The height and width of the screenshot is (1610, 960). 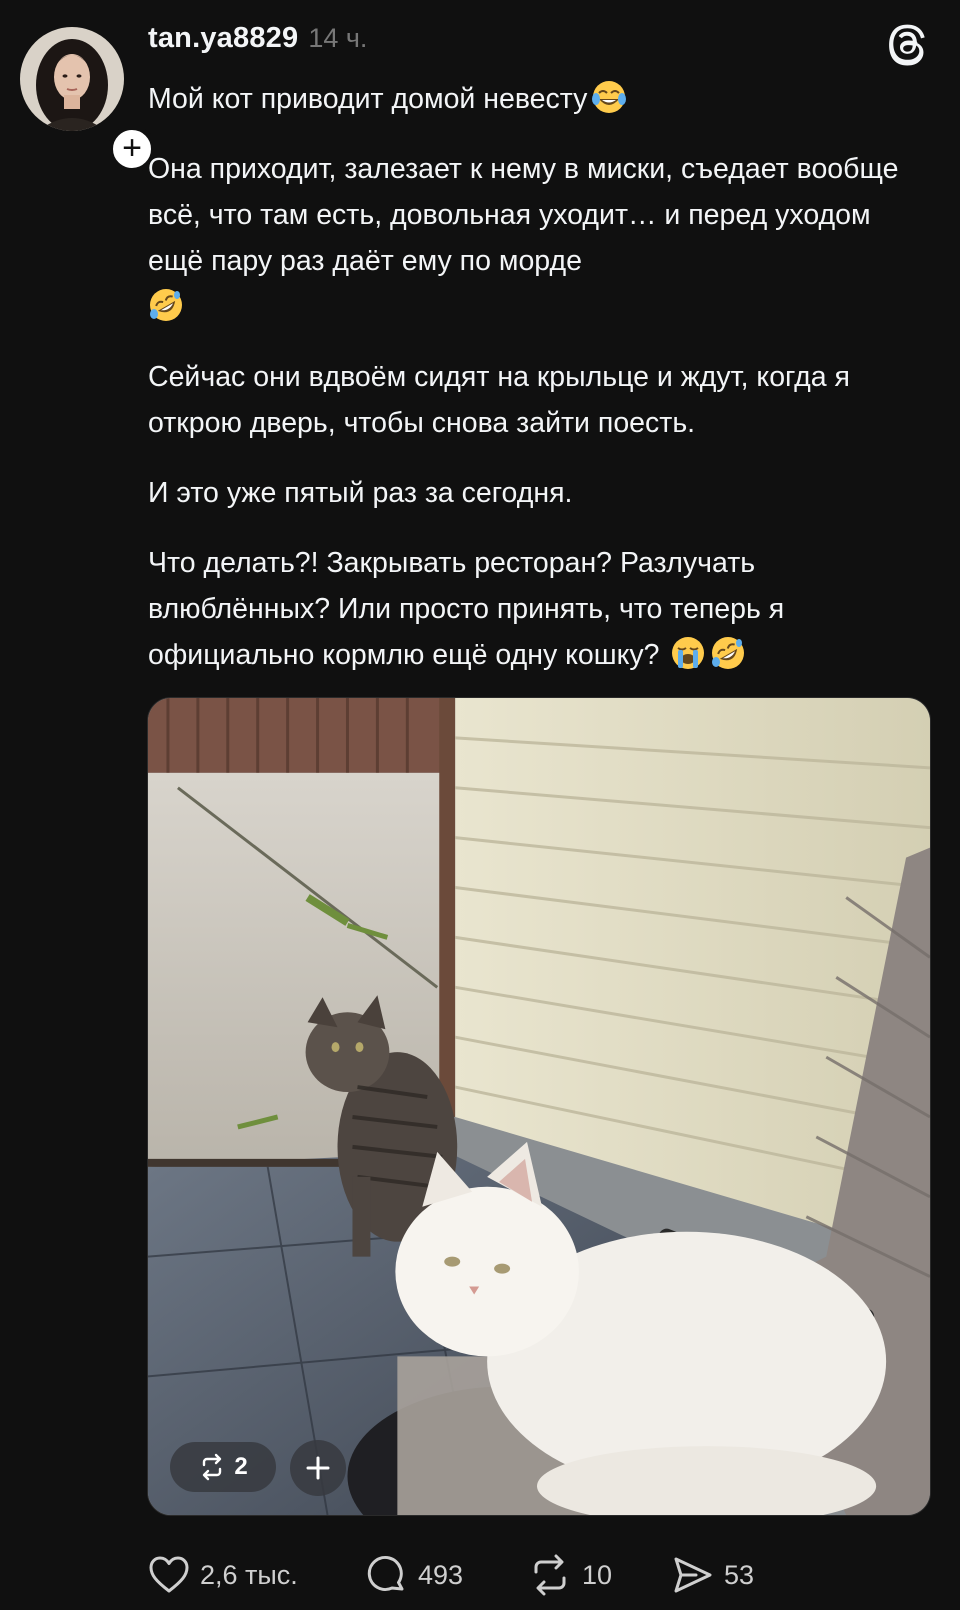 What do you see at coordinates (241, 1466) in the screenshot?
I see `photo-repost-count: 2` at bounding box center [241, 1466].